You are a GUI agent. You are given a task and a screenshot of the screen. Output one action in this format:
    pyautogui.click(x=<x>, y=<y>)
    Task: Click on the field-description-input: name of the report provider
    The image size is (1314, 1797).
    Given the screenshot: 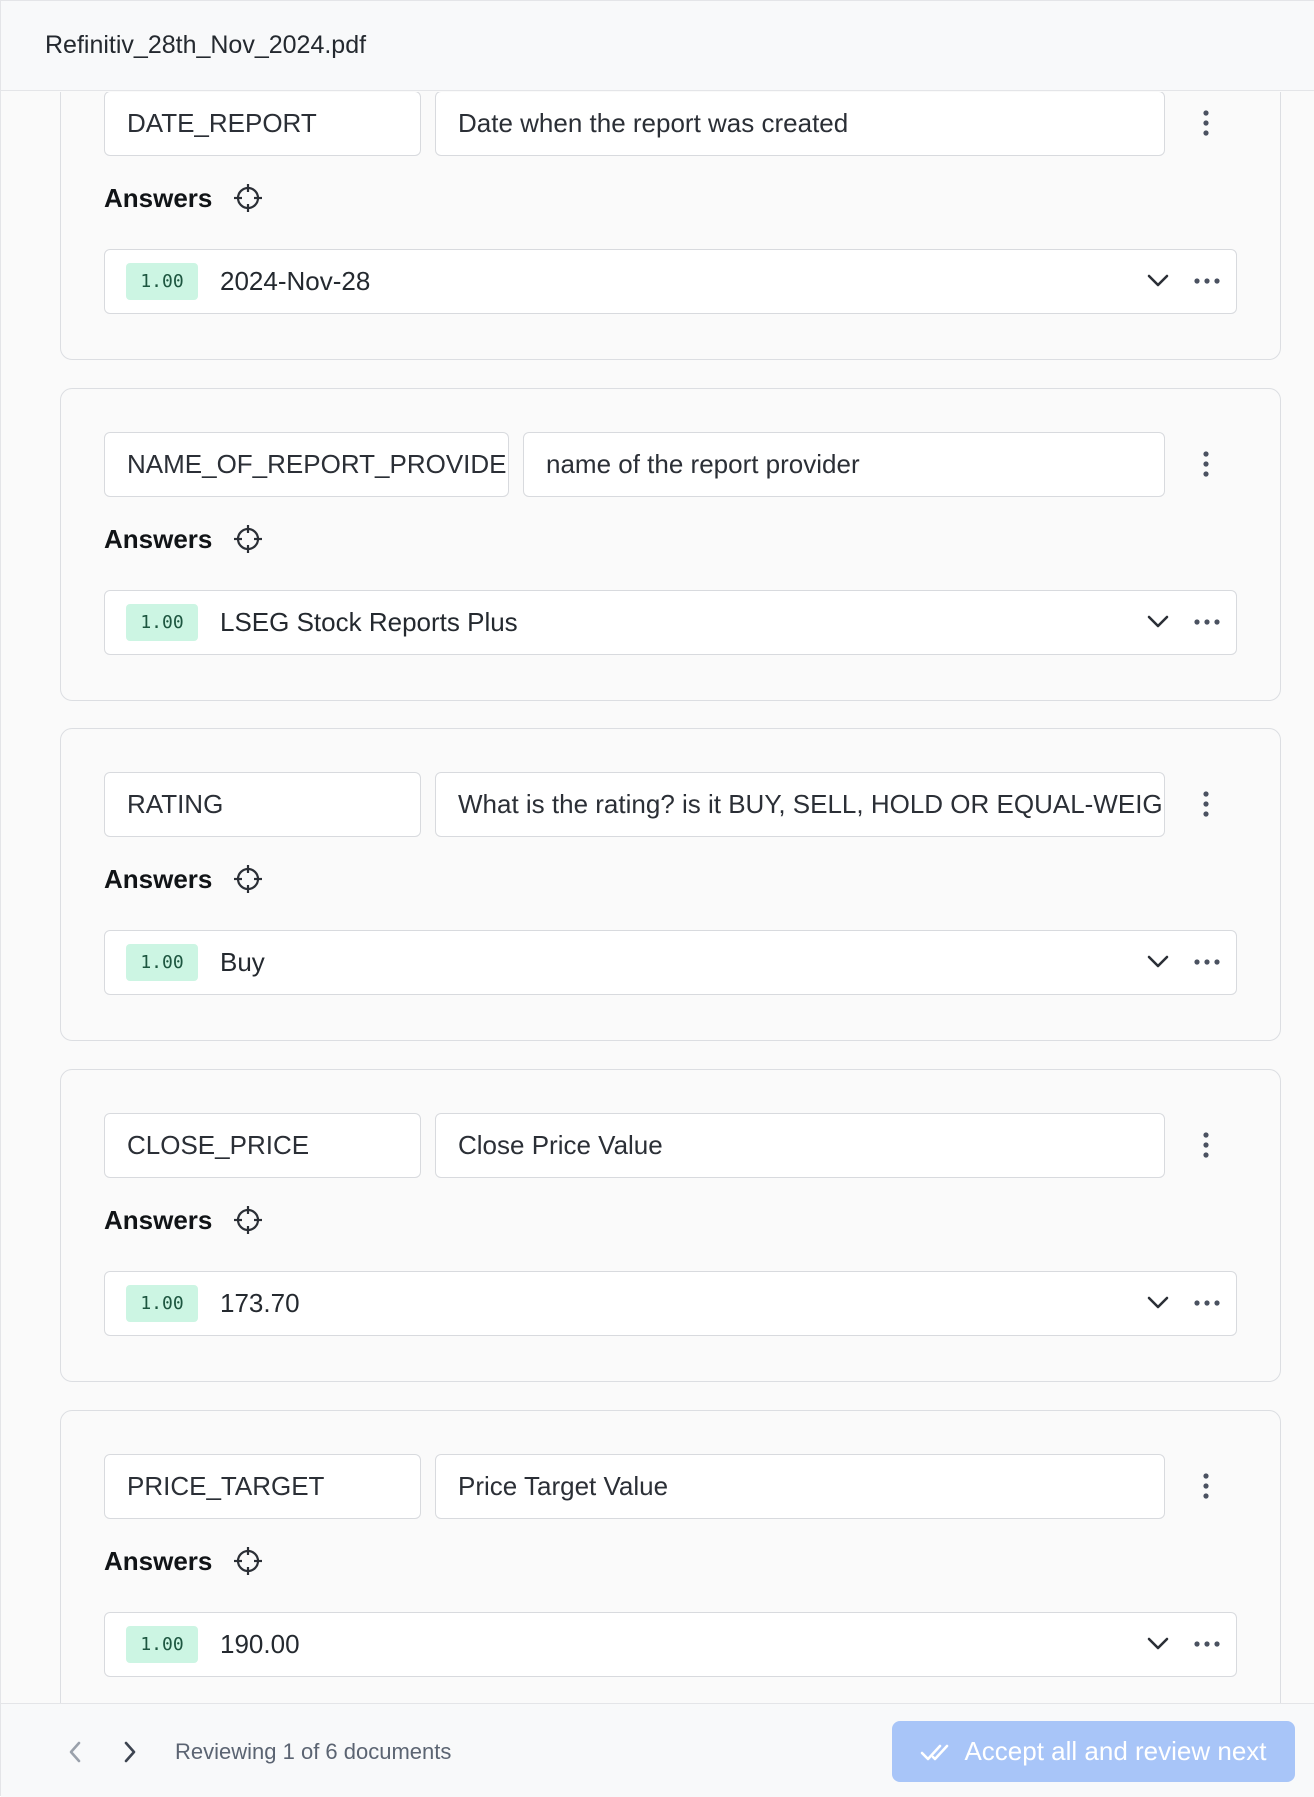 What is the action you would take?
    pyautogui.click(x=844, y=464)
    